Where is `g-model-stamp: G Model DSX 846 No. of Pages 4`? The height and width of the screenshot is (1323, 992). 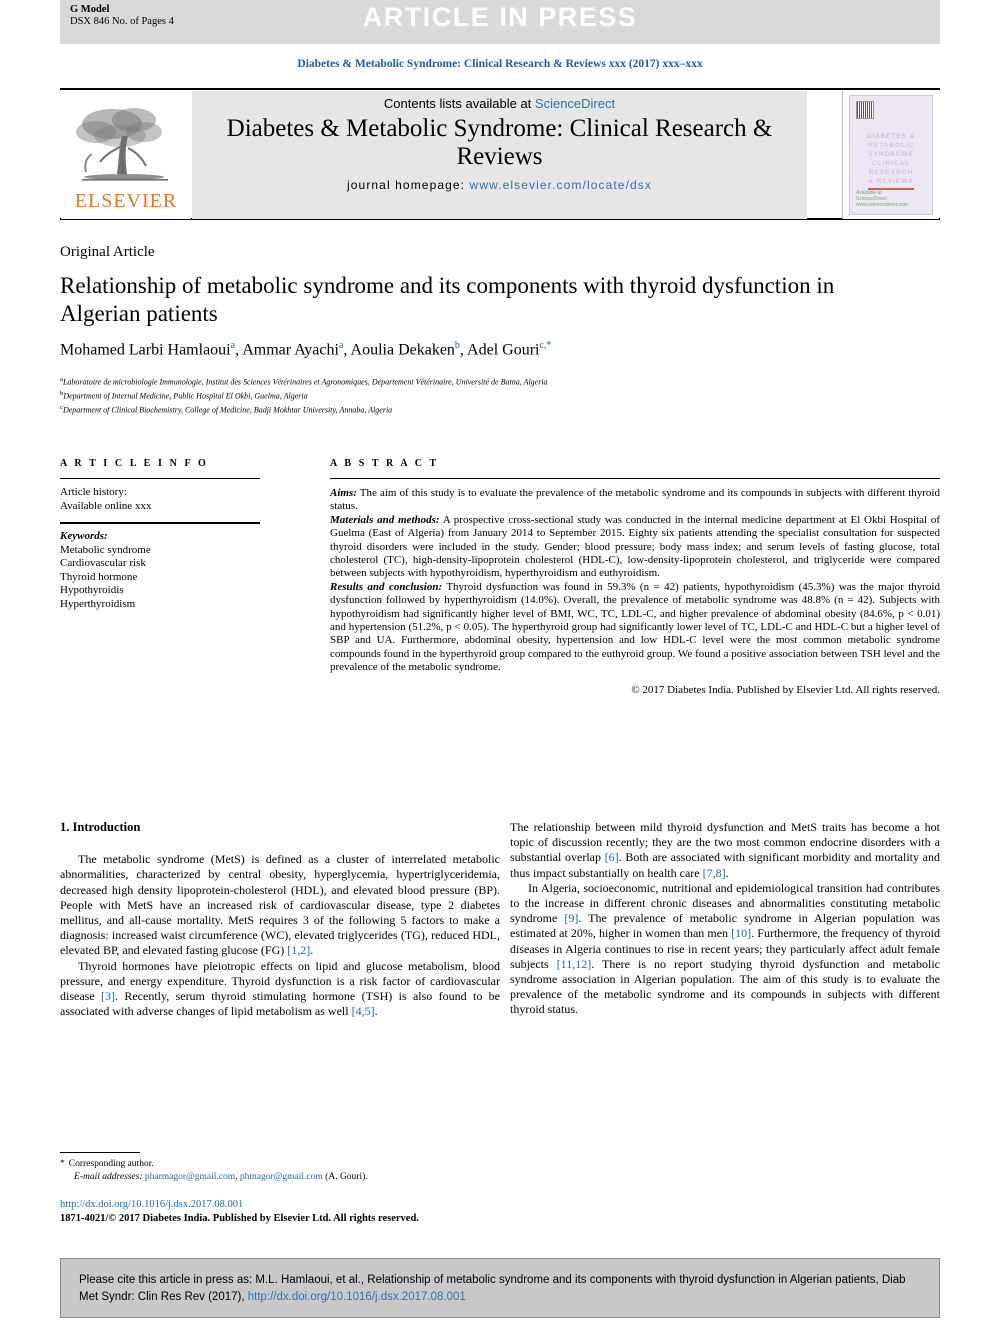 g-model-stamp: G Model DSX 846 No. of Pages 4 is located at coordinates (122, 15).